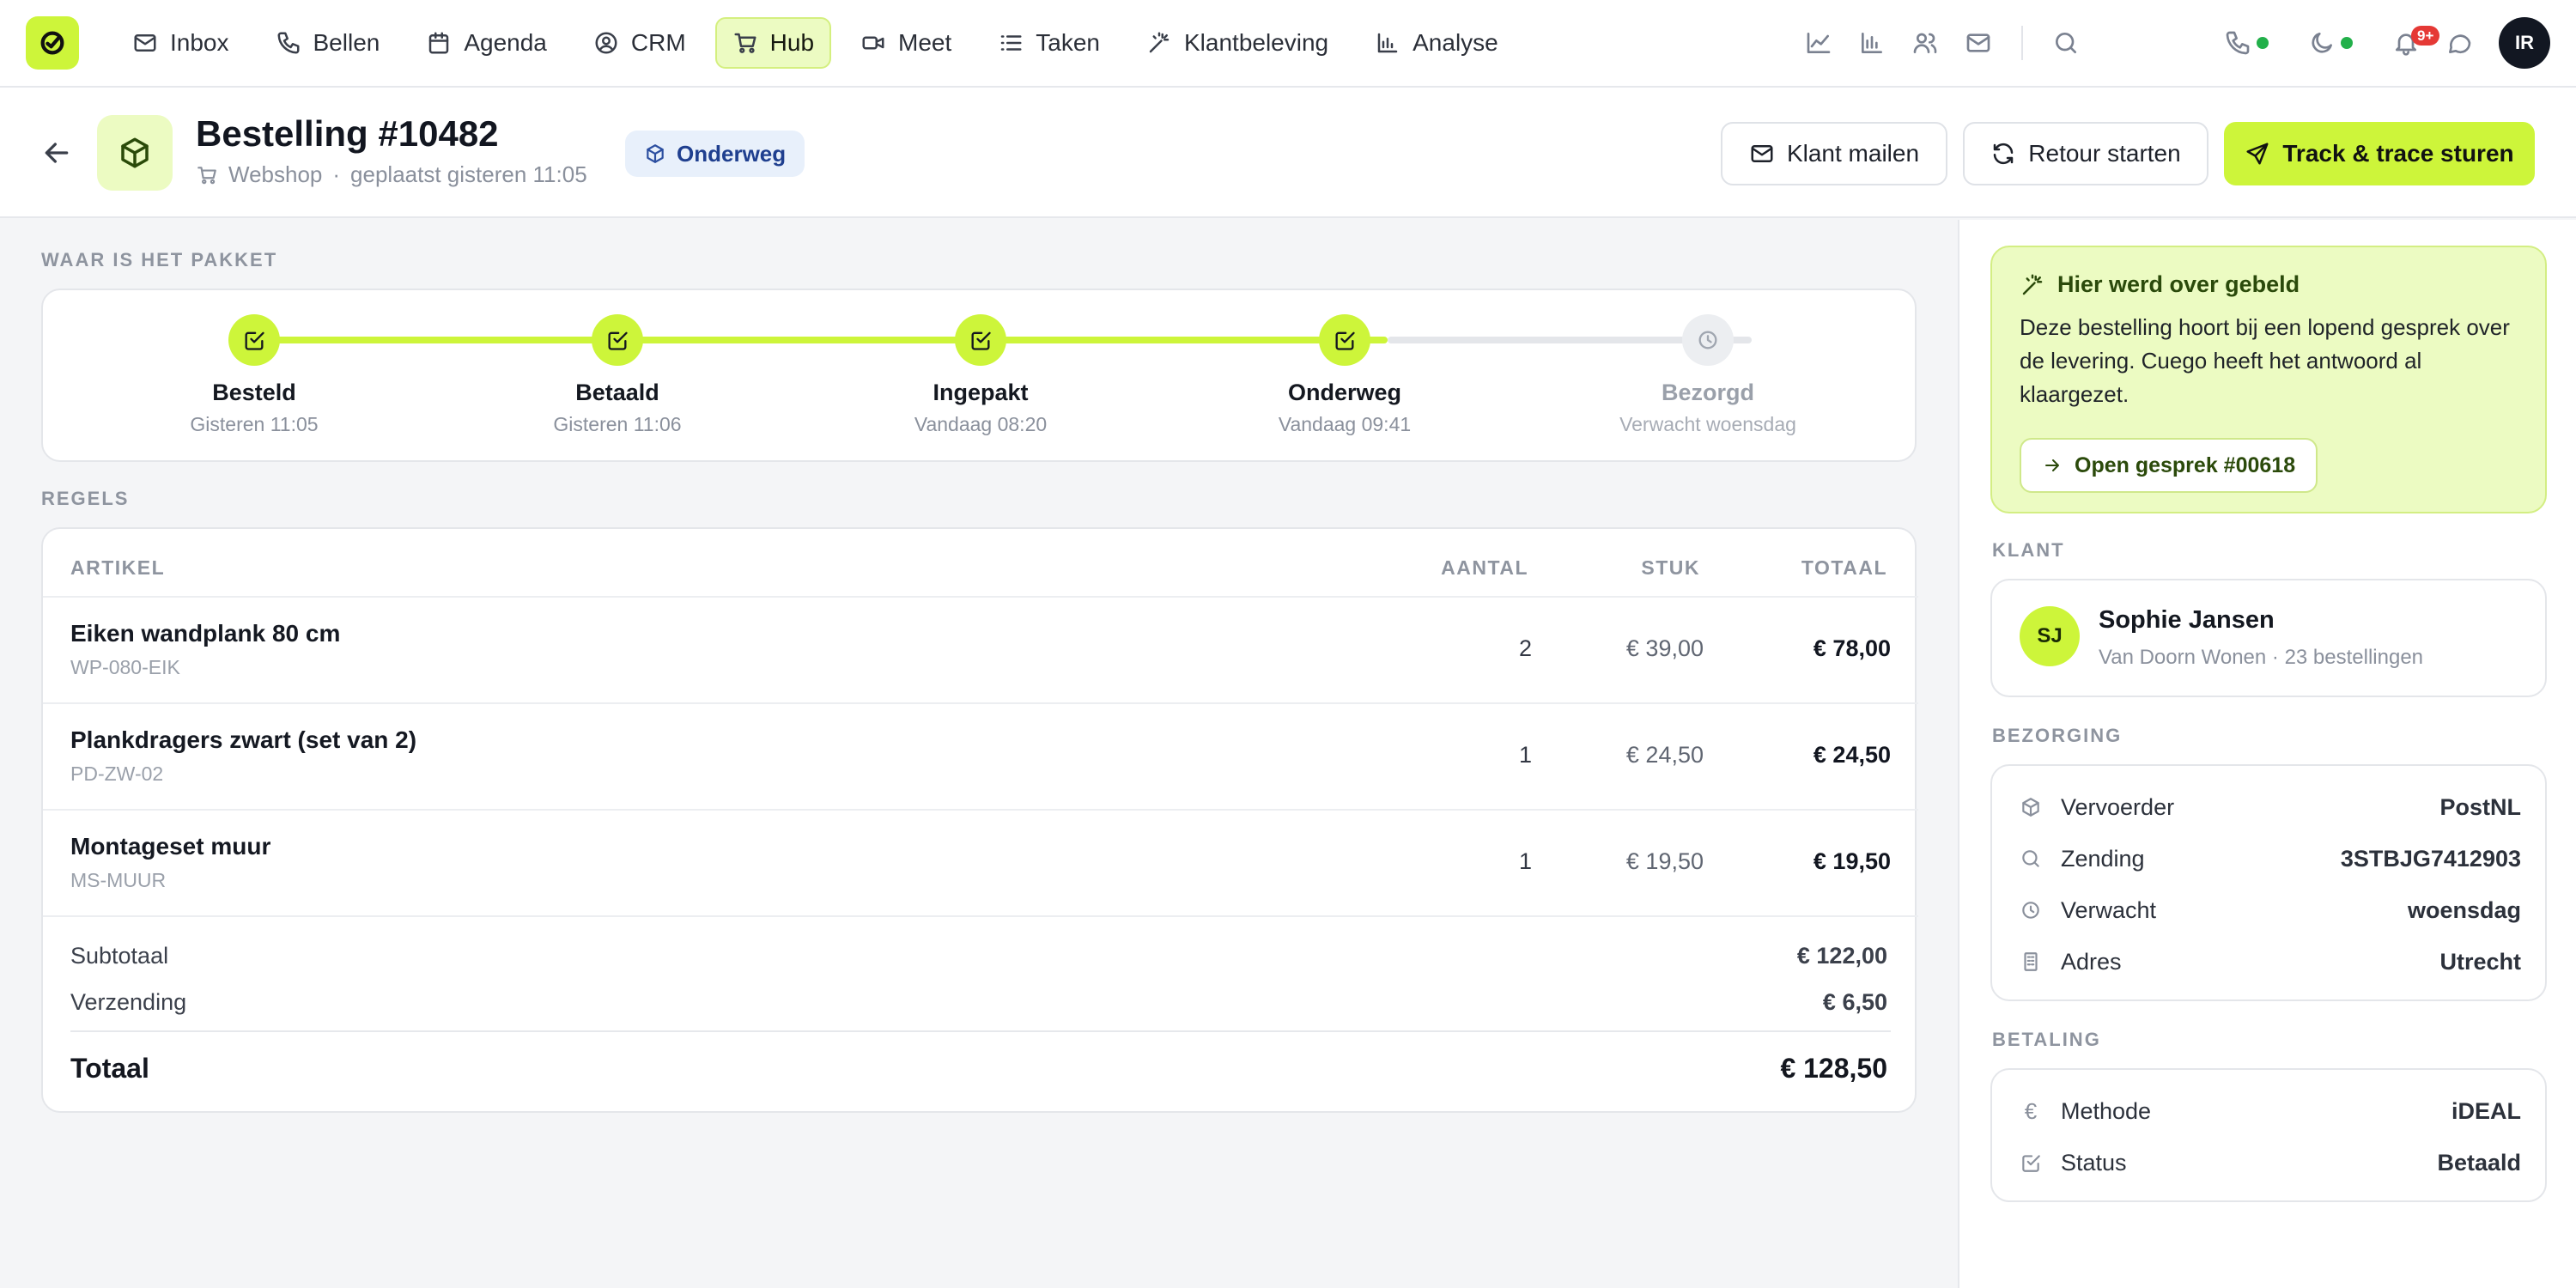 Image resolution: width=2576 pixels, height=1288 pixels. I want to click on delivery-key: Verwacht, so click(2109, 910).